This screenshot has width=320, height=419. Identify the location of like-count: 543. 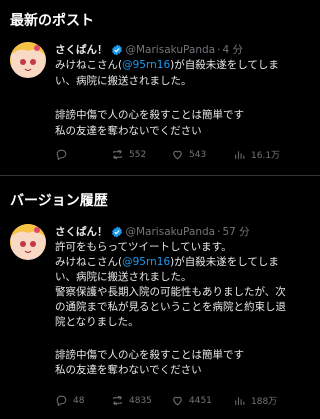
(198, 154).